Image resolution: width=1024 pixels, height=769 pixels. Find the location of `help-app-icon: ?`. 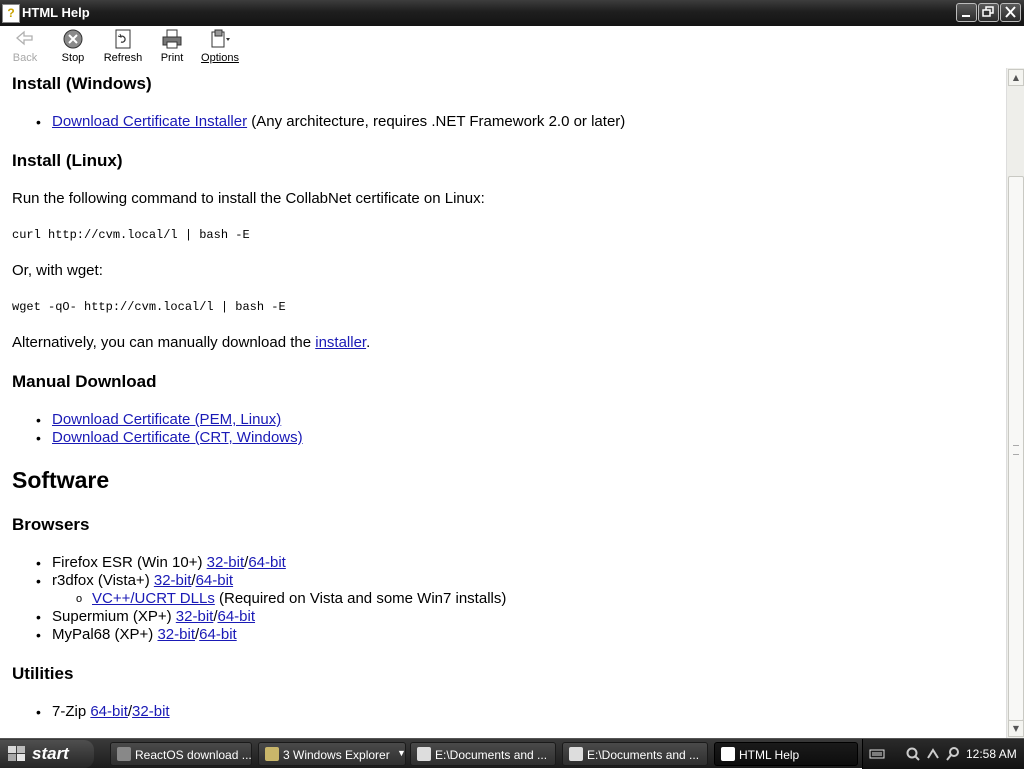

help-app-icon: ? is located at coordinates (11, 13).